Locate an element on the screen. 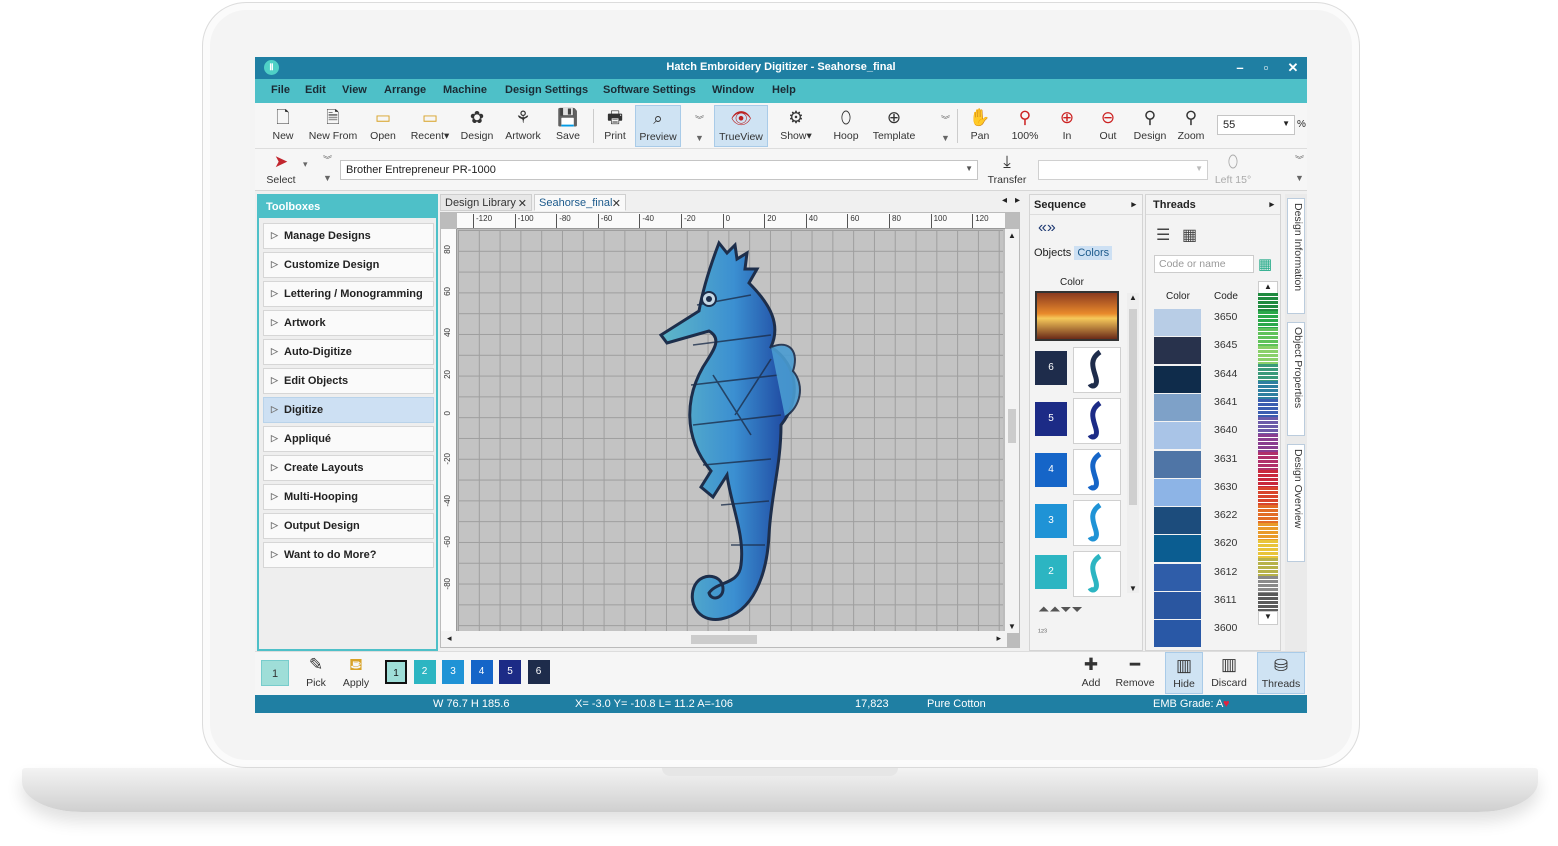 The image size is (1558, 846). sequence-scrollbar: ▲ ▼ is located at coordinates (1133, 443).